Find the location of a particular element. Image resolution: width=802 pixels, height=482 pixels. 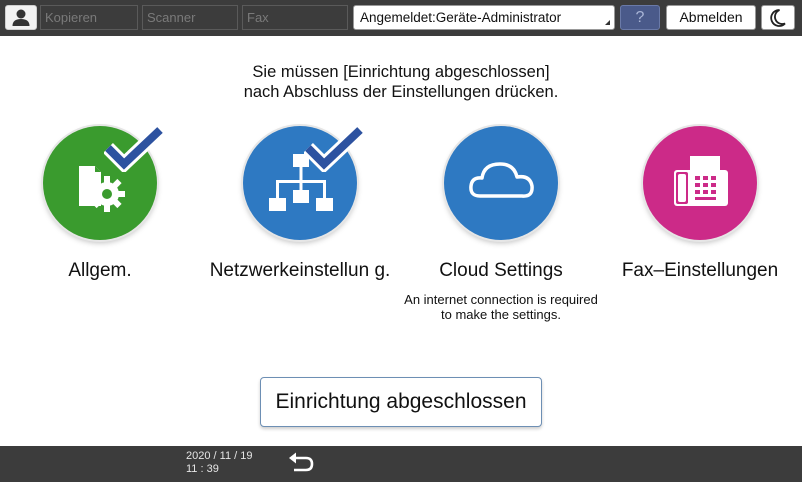

logout-button: Abmelden is located at coordinates (711, 17).